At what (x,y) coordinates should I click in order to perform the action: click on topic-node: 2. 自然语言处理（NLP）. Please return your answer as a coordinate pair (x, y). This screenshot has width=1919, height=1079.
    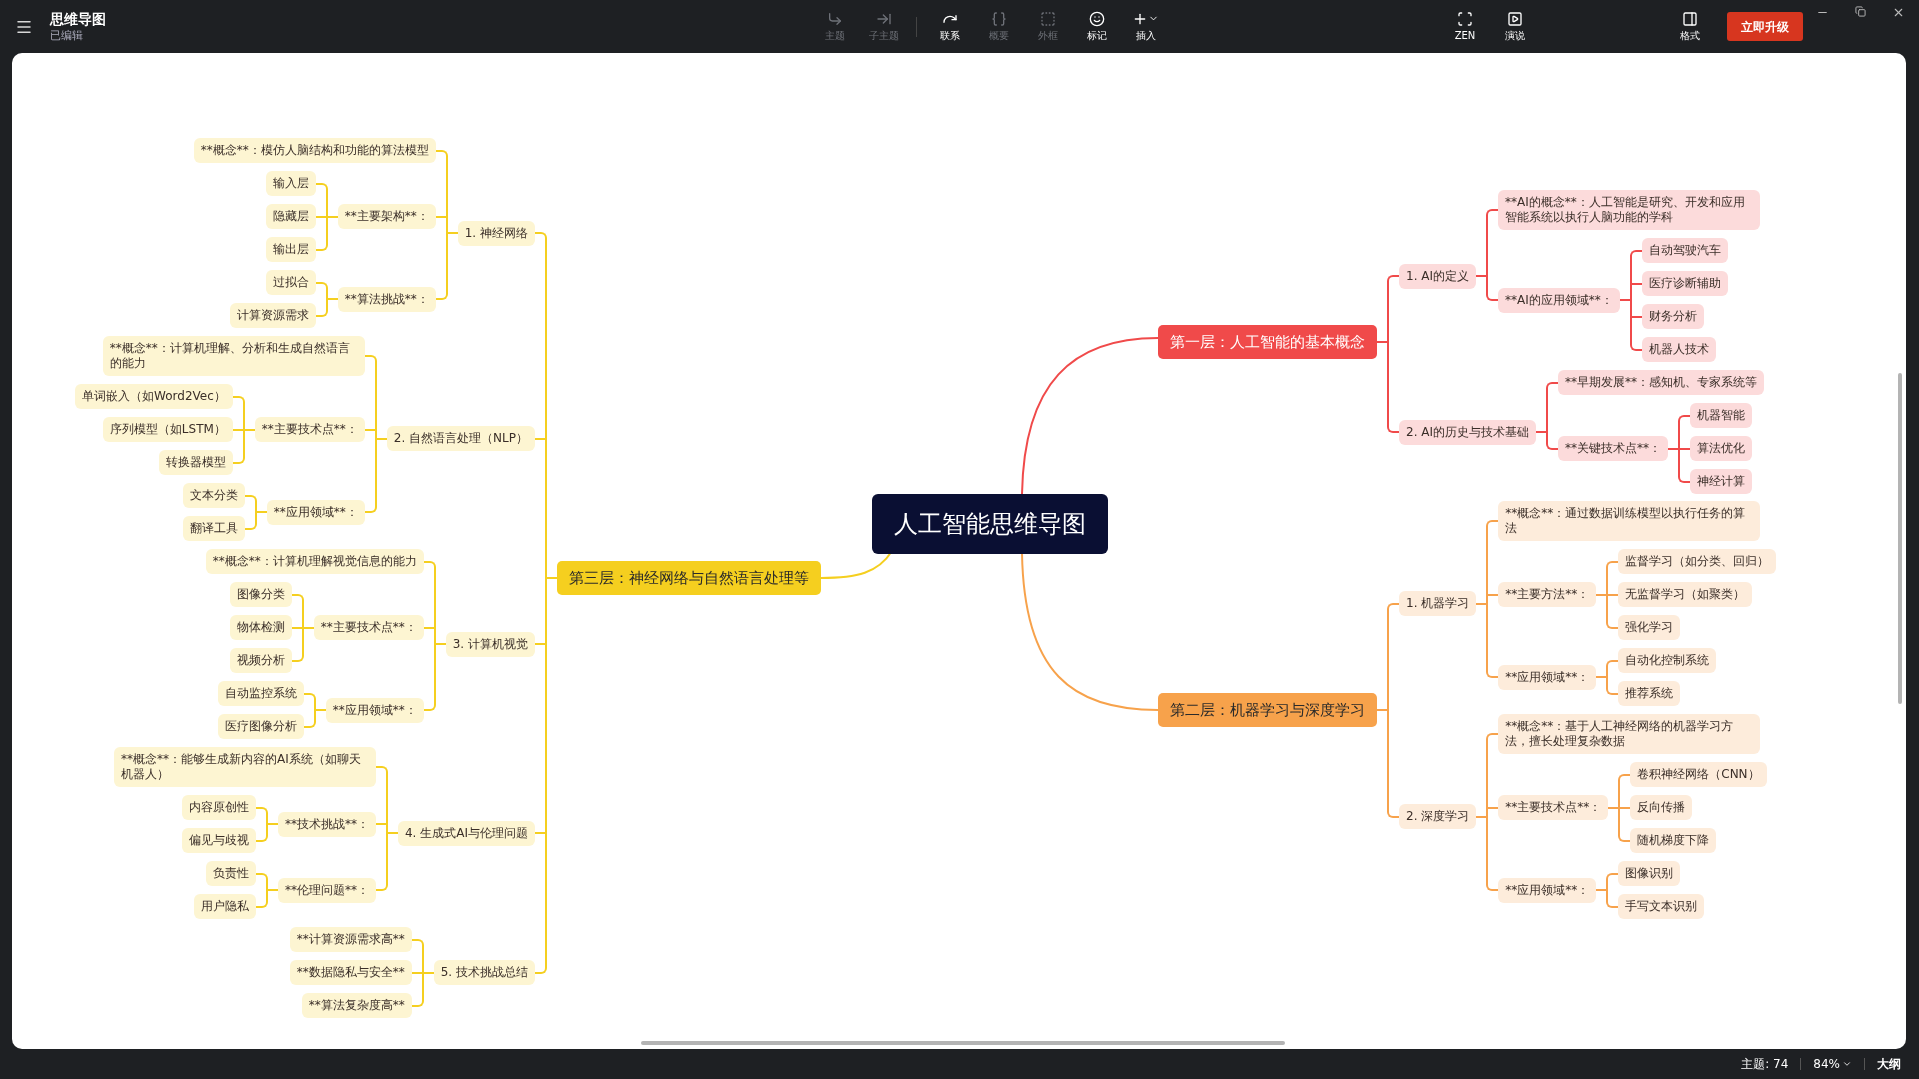
    Looking at the image, I should click on (460, 438).